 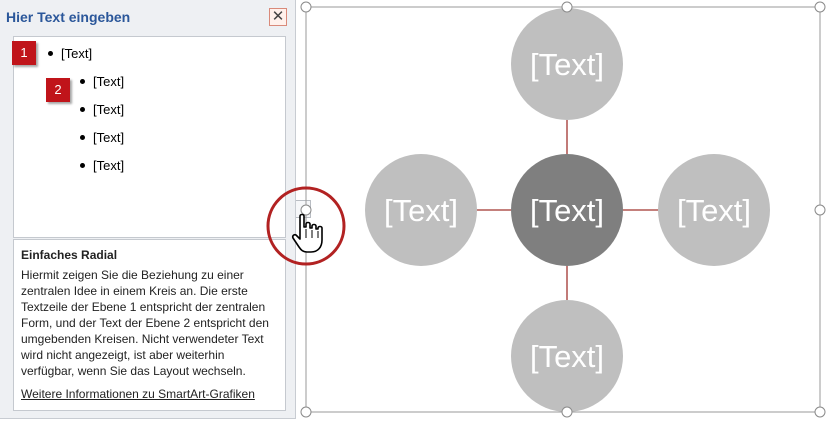 I want to click on center-circle-text: [Text], so click(x=567, y=210).